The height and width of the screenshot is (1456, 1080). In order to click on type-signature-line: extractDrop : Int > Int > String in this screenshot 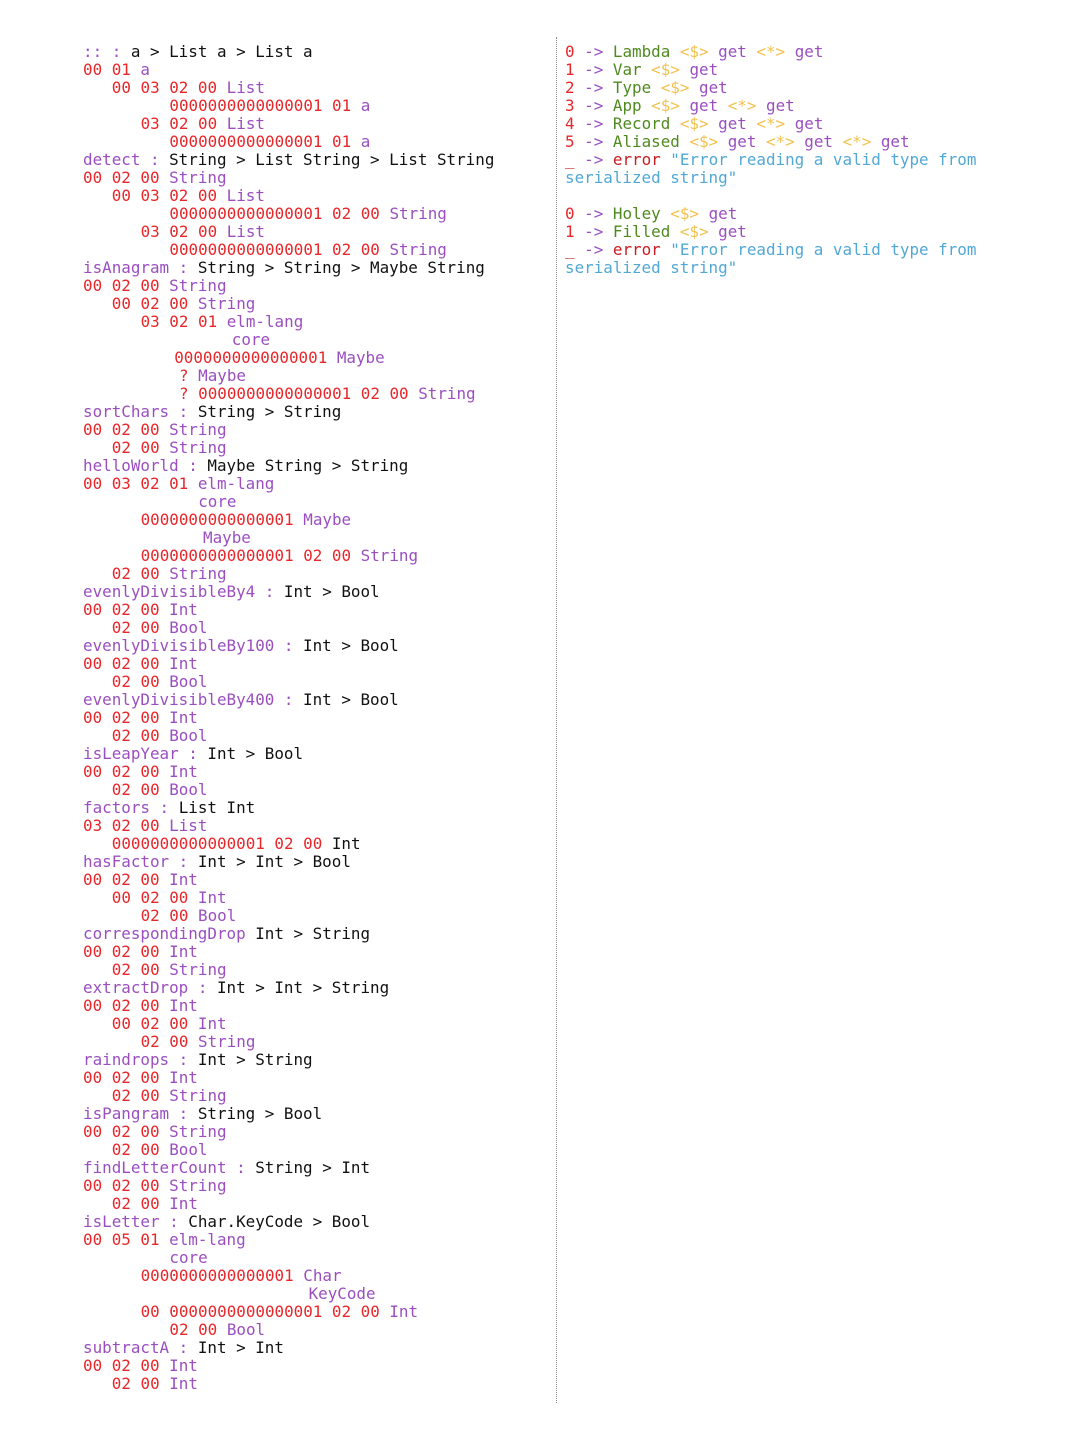, I will do `click(313, 988)`.